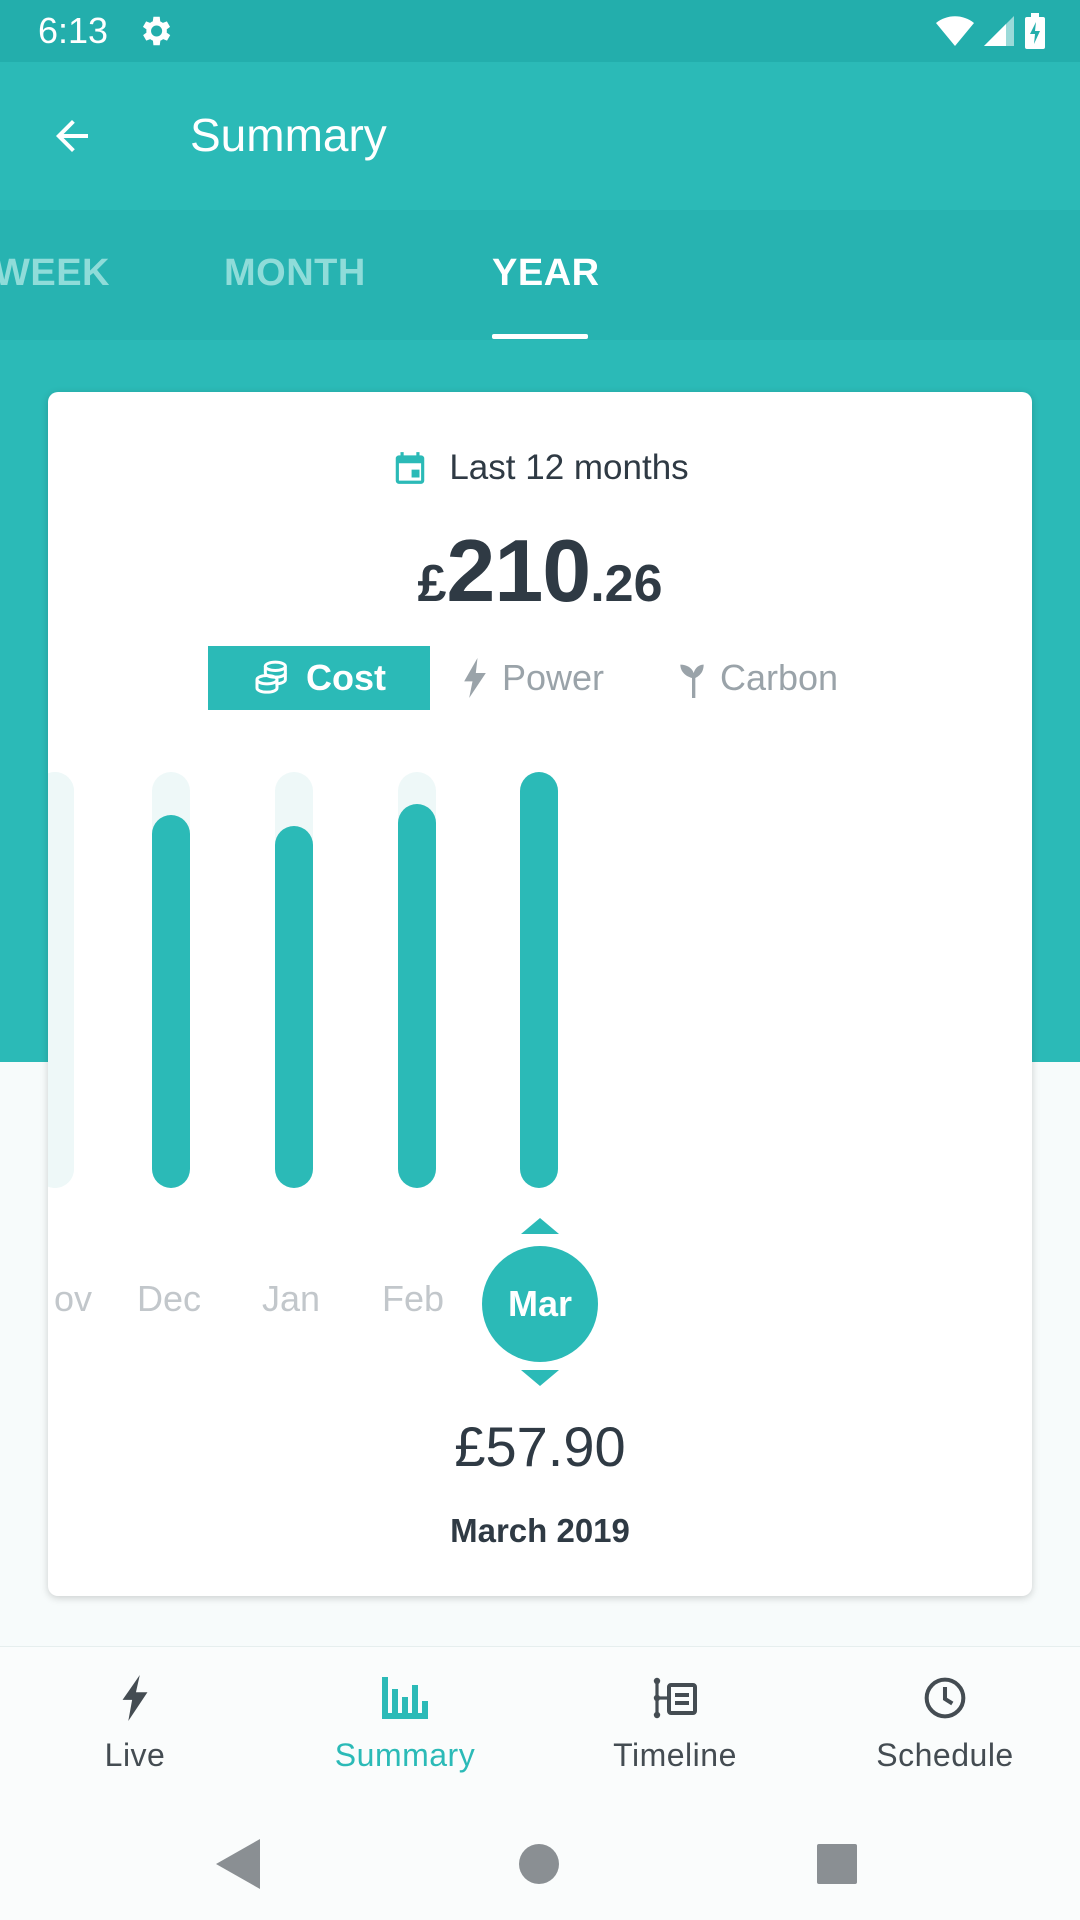 This screenshot has width=1080, height=1920. What do you see at coordinates (540, 136) in the screenshot?
I see `app-bar: Summary` at bounding box center [540, 136].